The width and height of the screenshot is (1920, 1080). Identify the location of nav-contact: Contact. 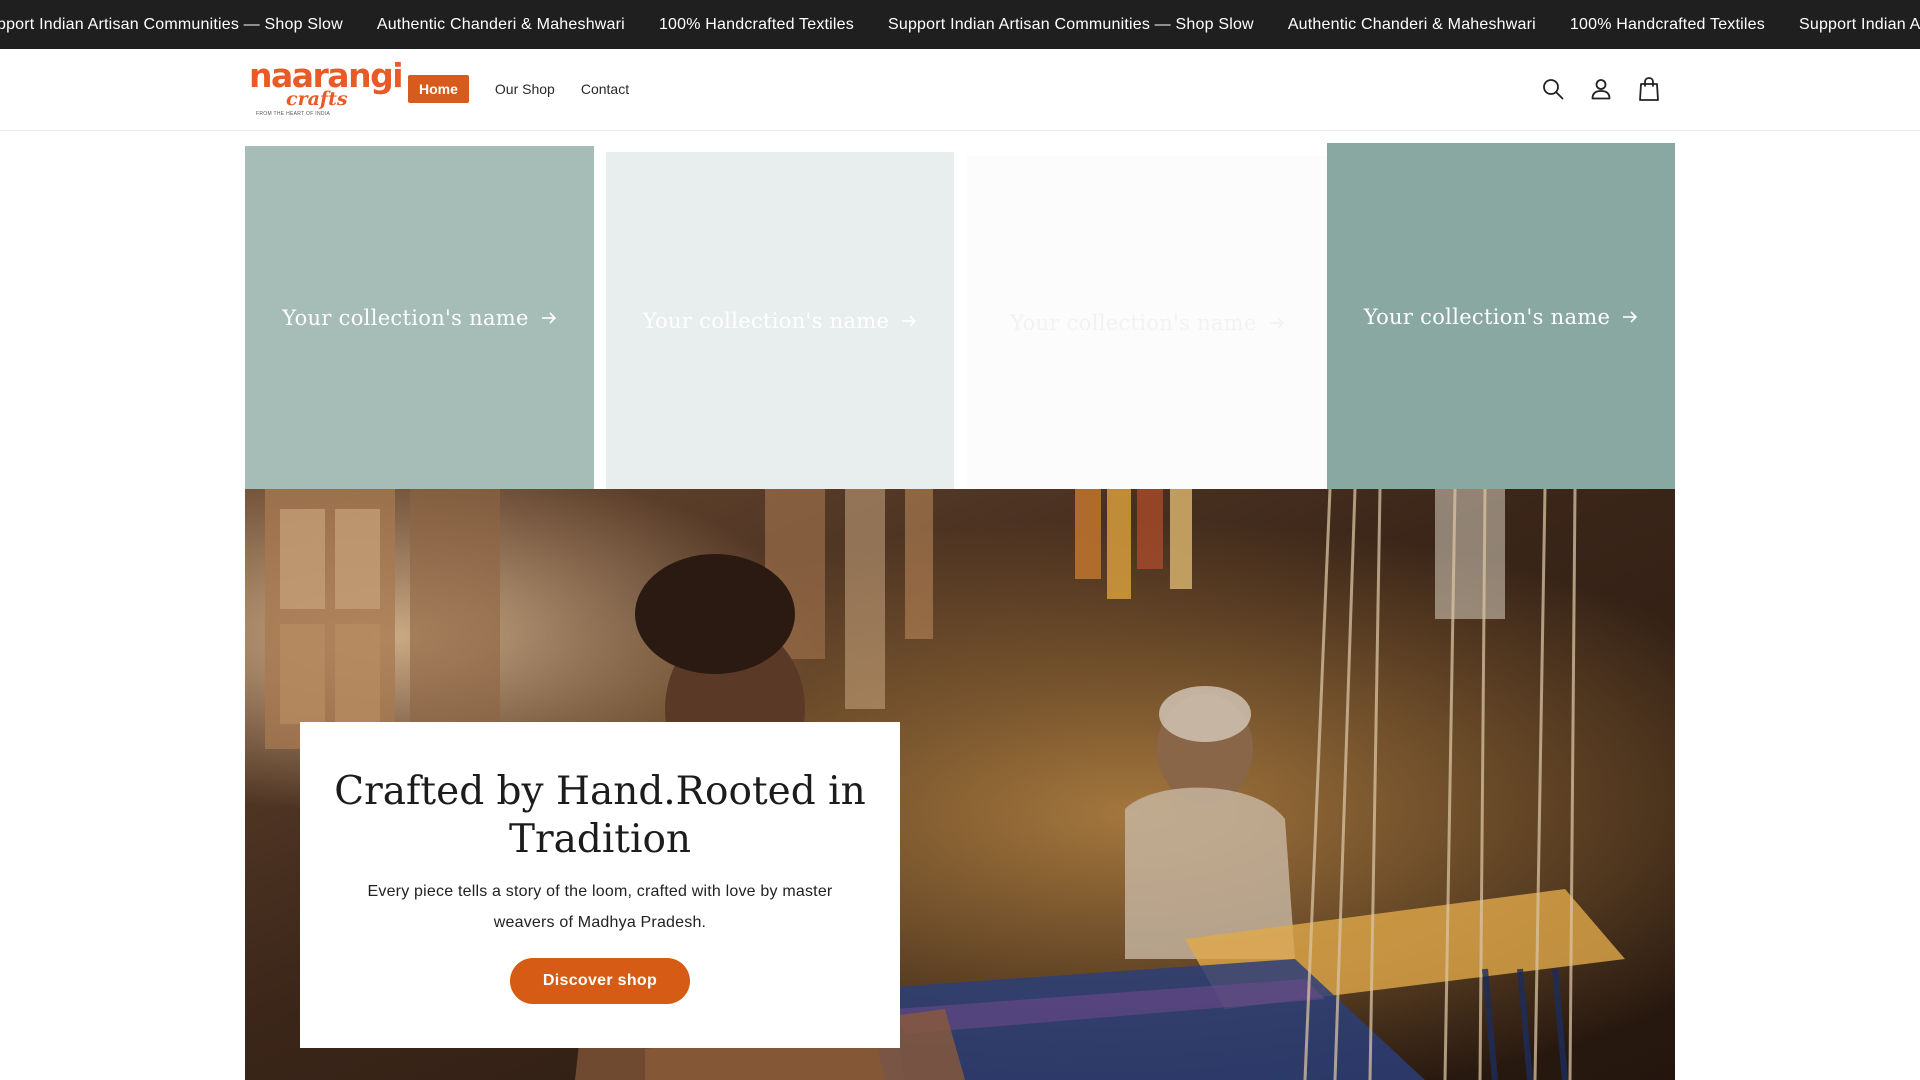
(605, 89).